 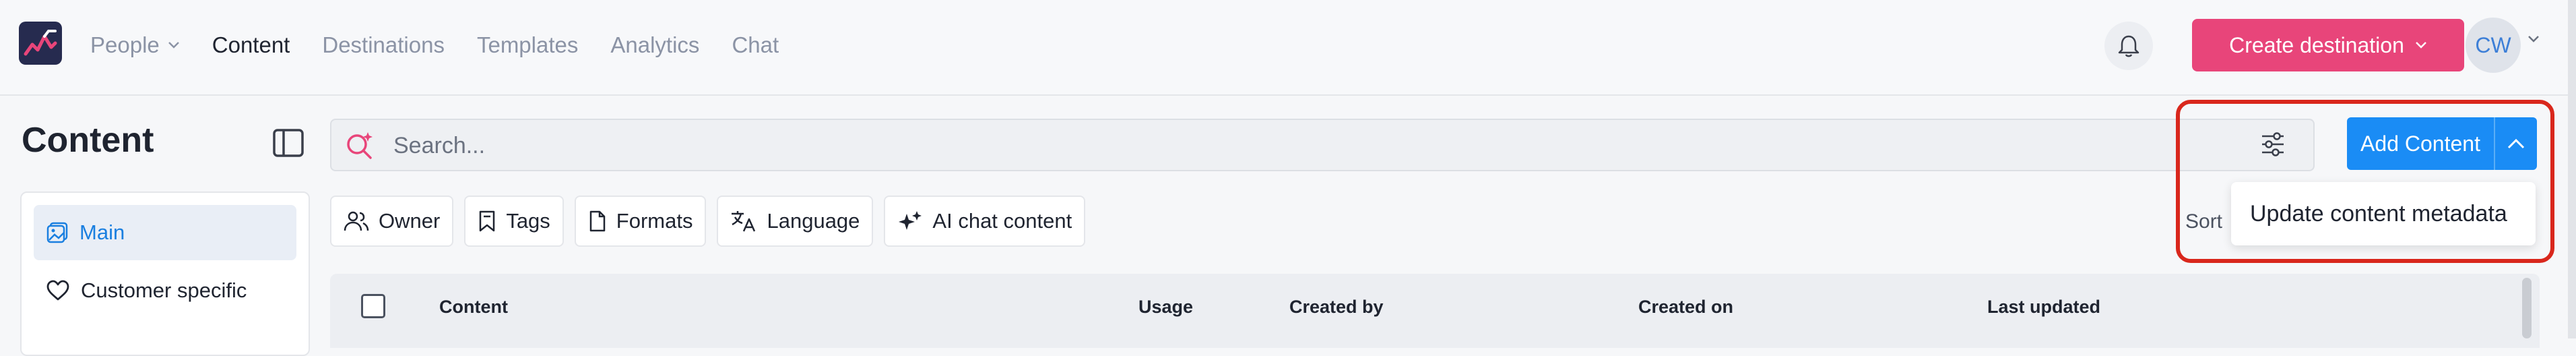 I want to click on page-scrollbar, so click(x=2572, y=169).